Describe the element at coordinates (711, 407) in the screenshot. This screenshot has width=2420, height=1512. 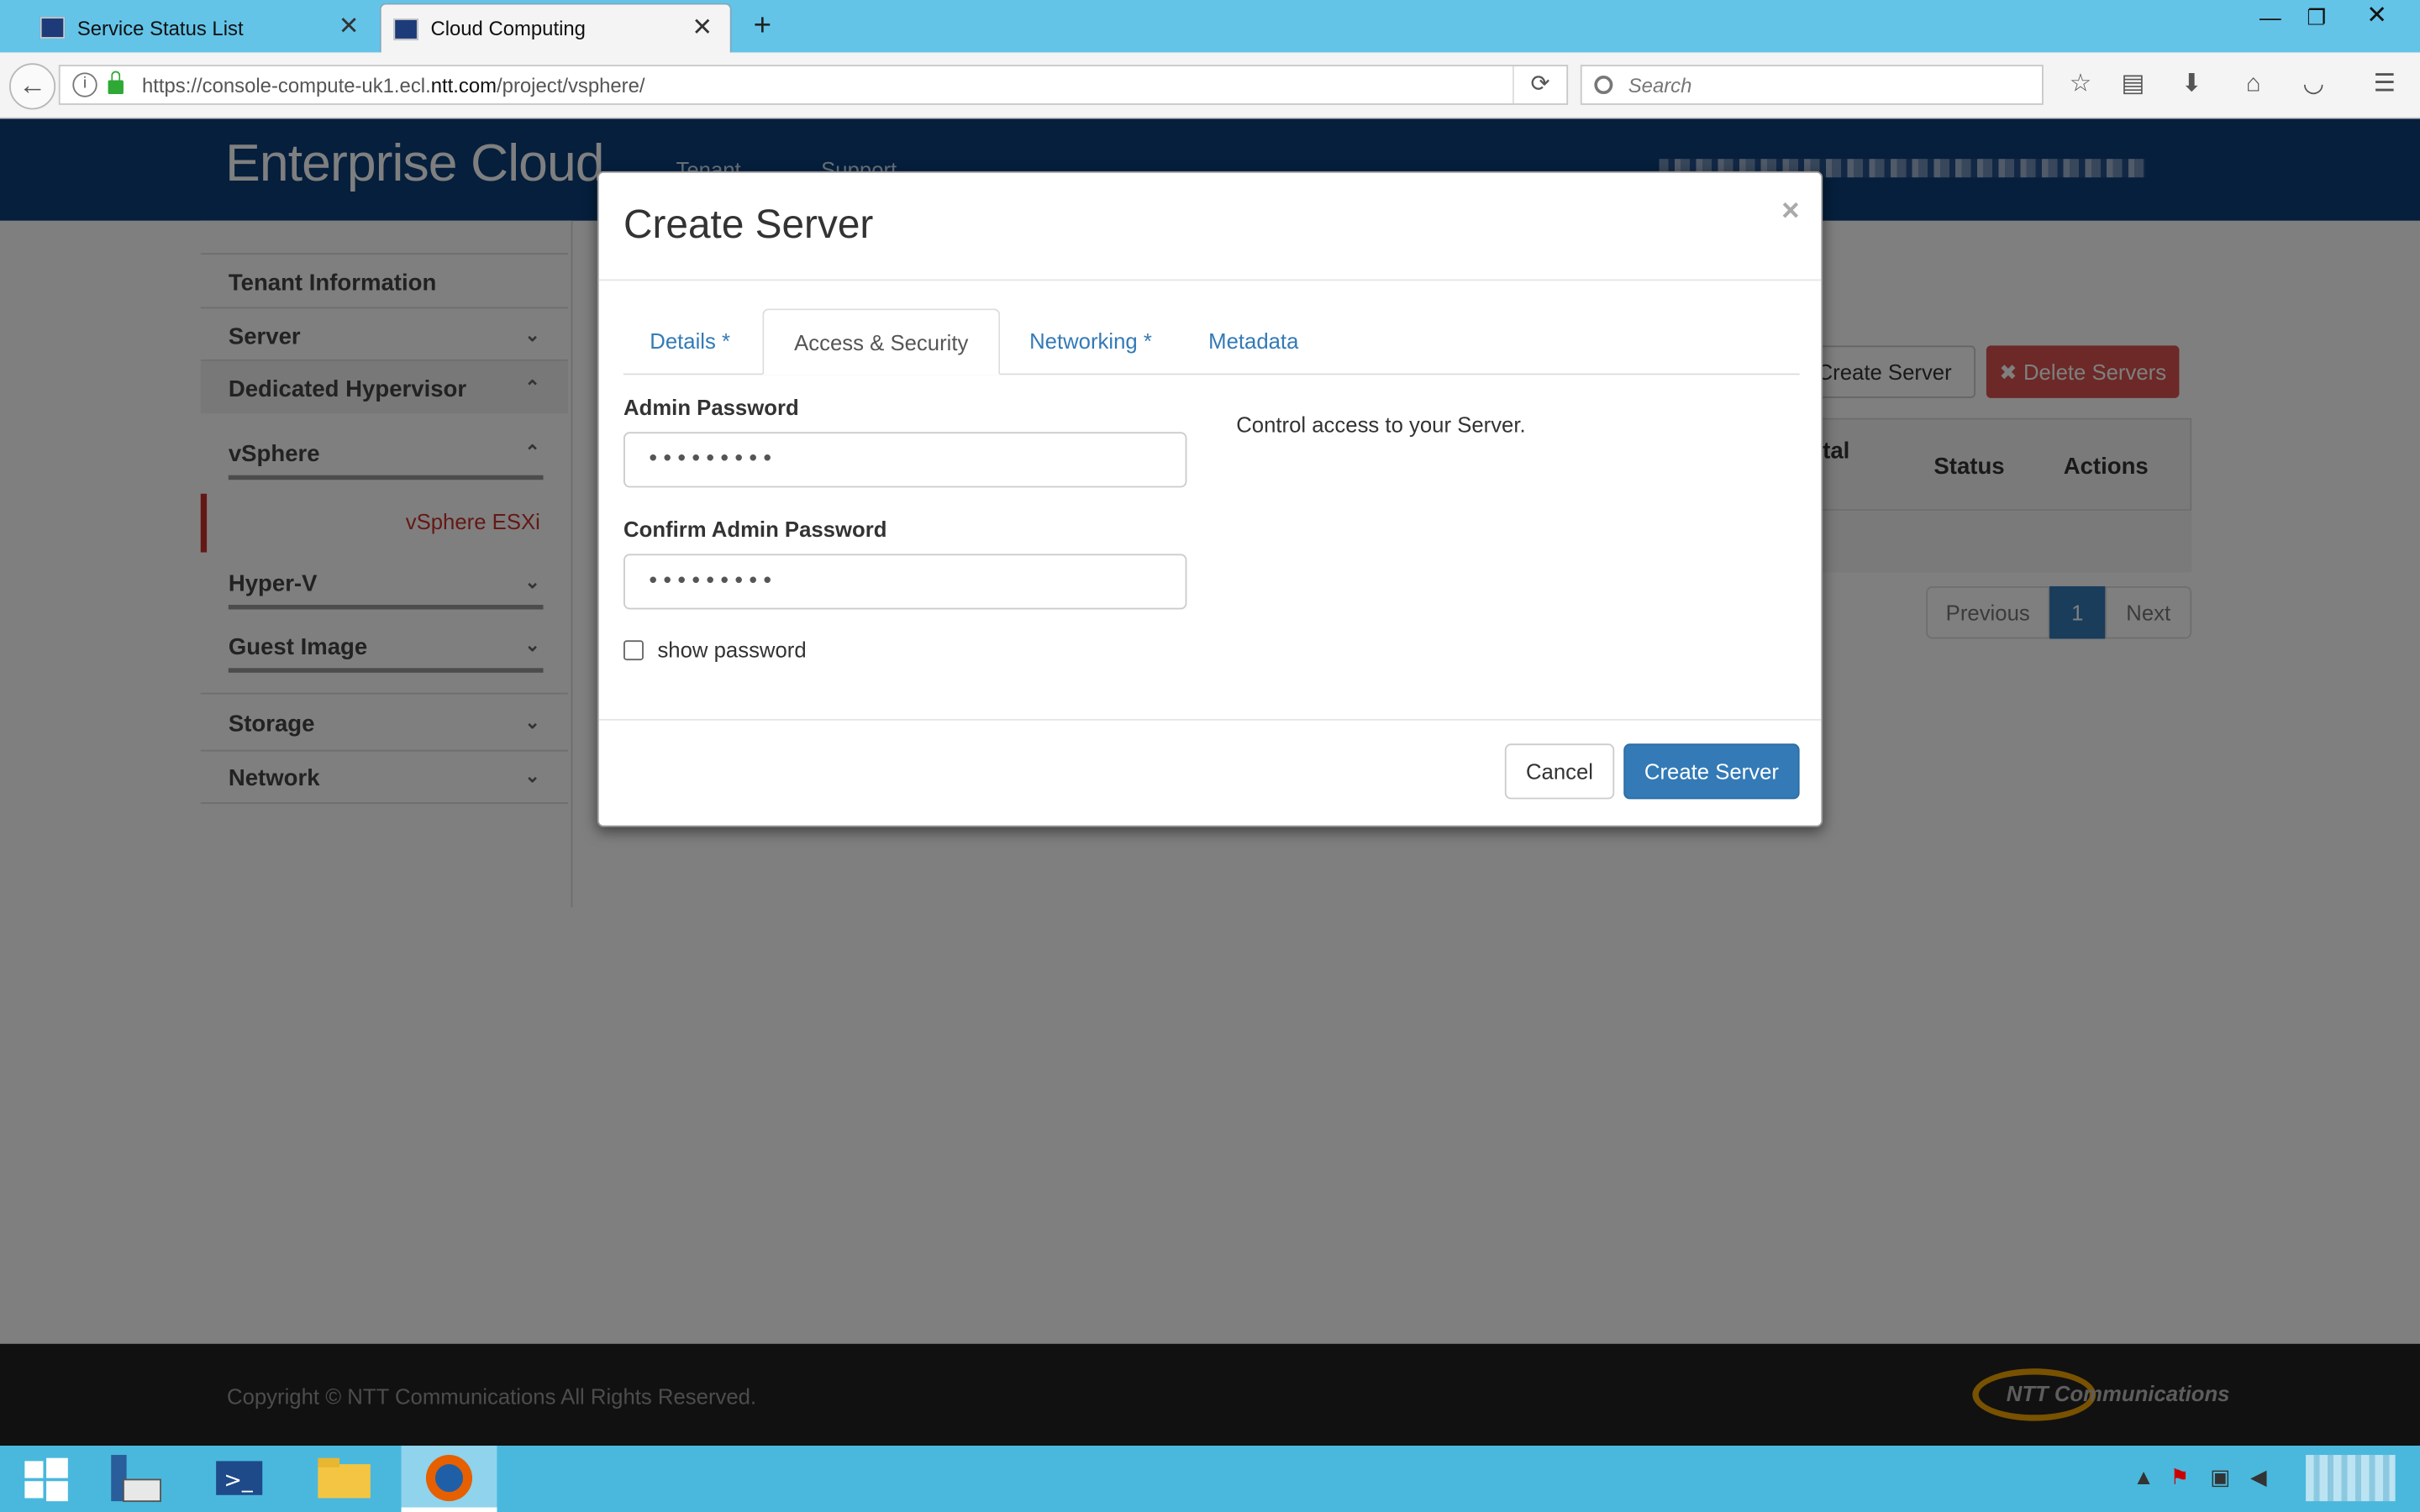
I see `admin-password-label: Admin Password` at that location.